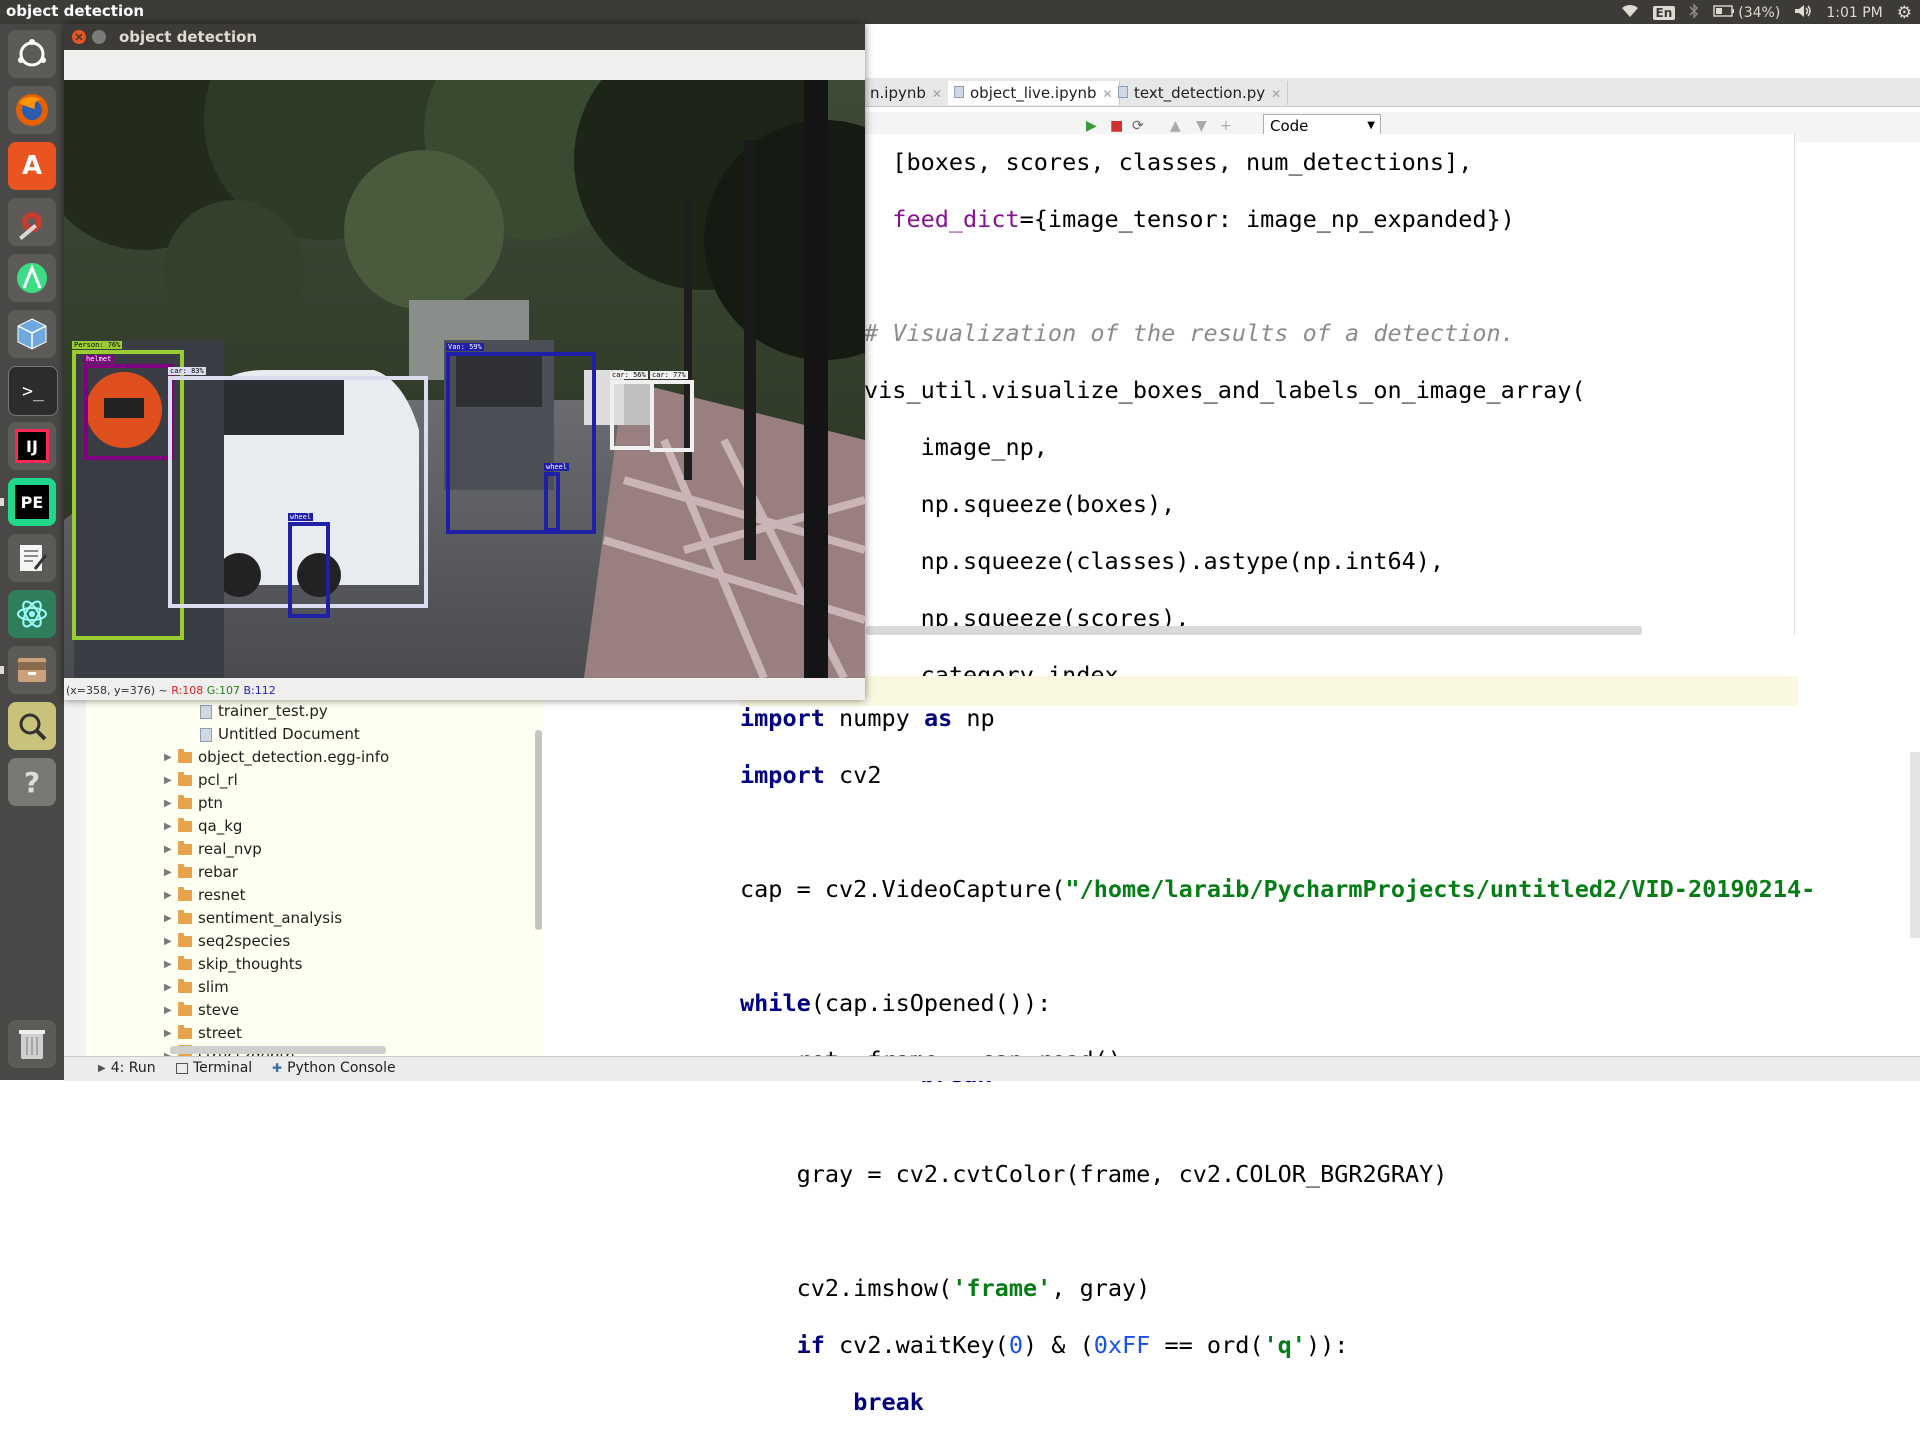 This screenshot has width=1920, height=1445. What do you see at coordinates (1630, 13) in the screenshot?
I see `wifi-icon` at bounding box center [1630, 13].